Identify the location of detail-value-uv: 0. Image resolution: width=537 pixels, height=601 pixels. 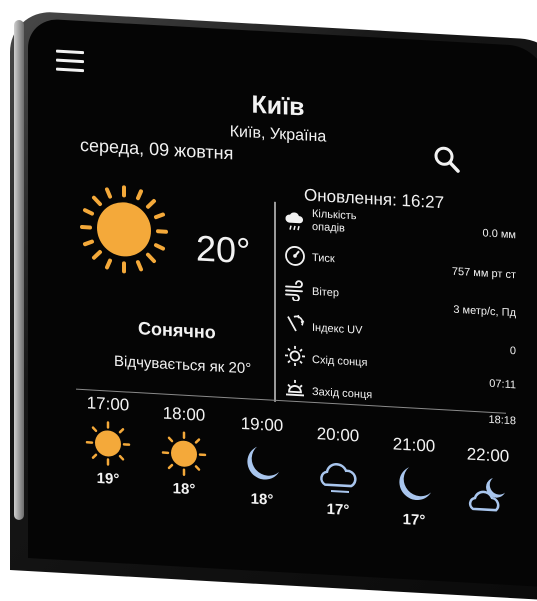
(456, 348).